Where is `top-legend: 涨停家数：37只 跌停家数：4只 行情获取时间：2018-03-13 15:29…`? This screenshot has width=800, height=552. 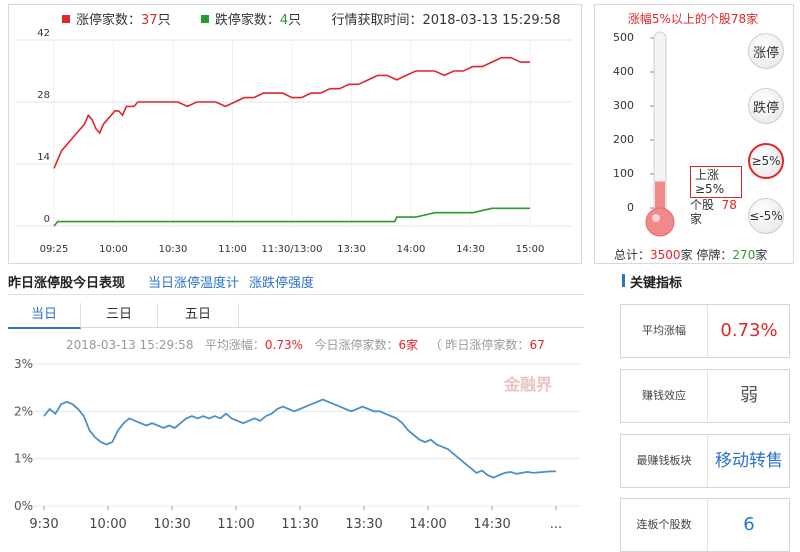 top-legend: 涨停家数：37只 跌停家数：4只 行情获取时间：2018-03-13 15:29… is located at coordinates (311, 18).